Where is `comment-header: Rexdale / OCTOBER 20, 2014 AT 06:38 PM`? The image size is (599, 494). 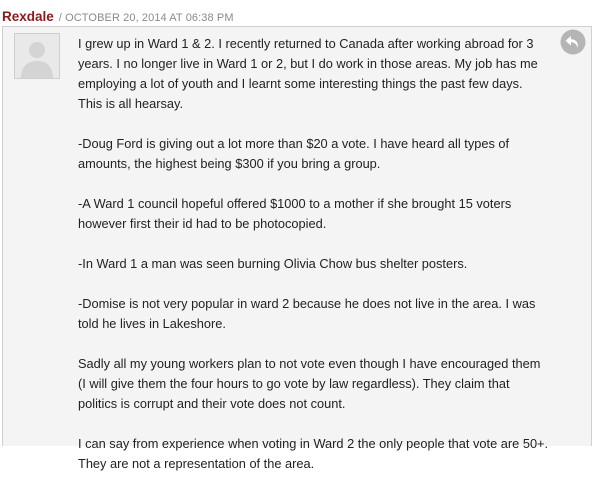
comment-header: Rexdale / OCTOBER 20, 2014 AT 06:38 PM is located at coordinates (118, 18).